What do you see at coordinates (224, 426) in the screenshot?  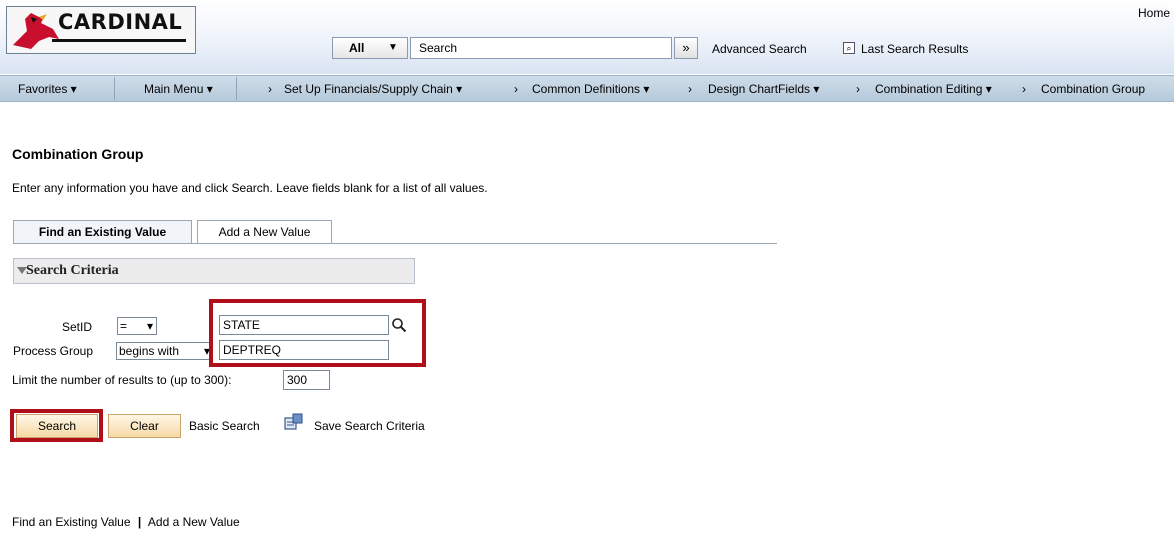 I see `basic-search-link: Basic Search` at bounding box center [224, 426].